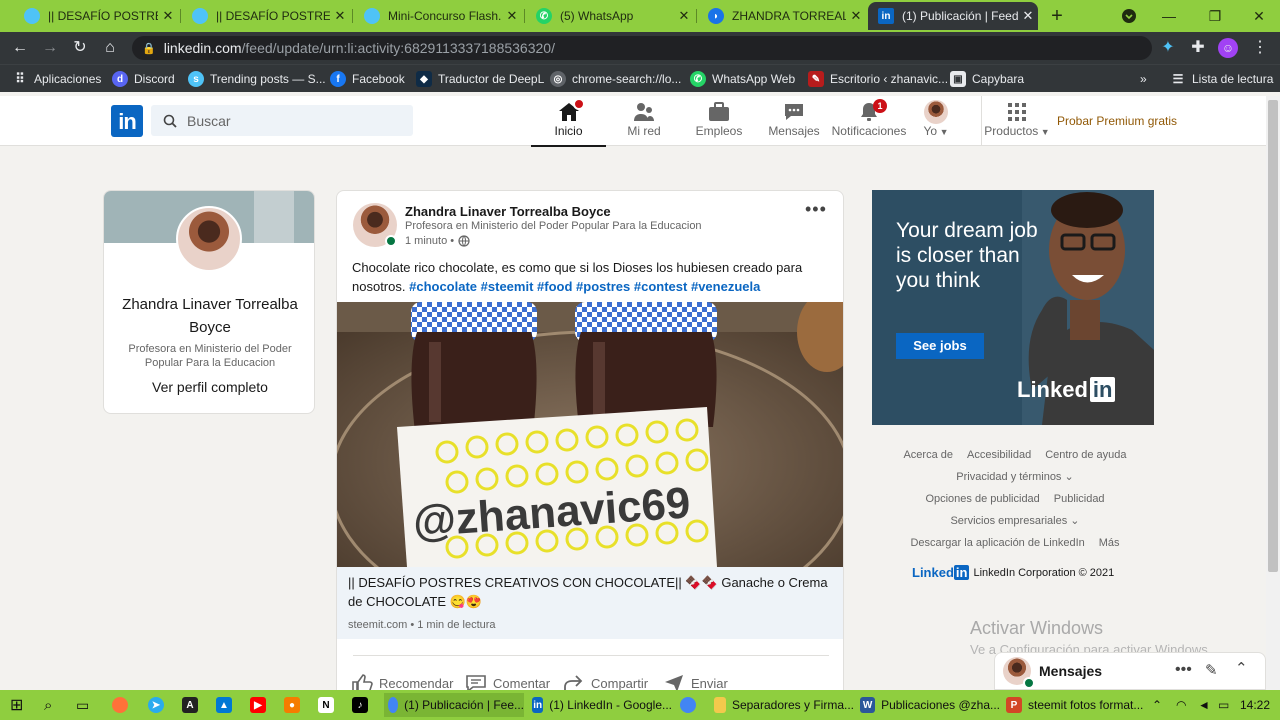  What do you see at coordinates (261, 705) in the screenshot?
I see `youtube-icon: ▶` at bounding box center [261, 705].